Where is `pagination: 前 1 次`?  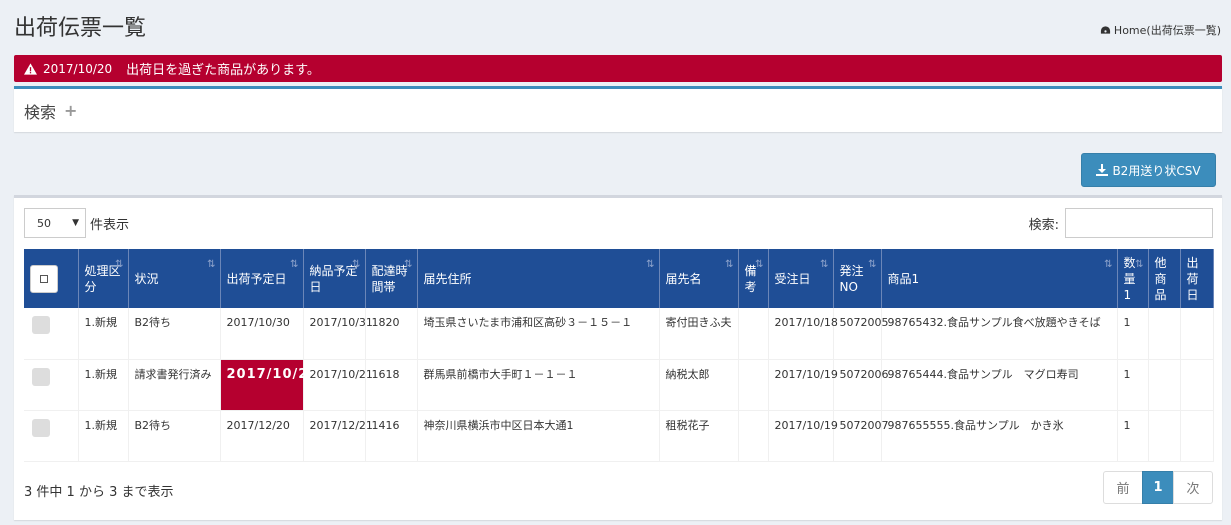
pagination: 前 1 次 is located at coordinates (1158, 487).